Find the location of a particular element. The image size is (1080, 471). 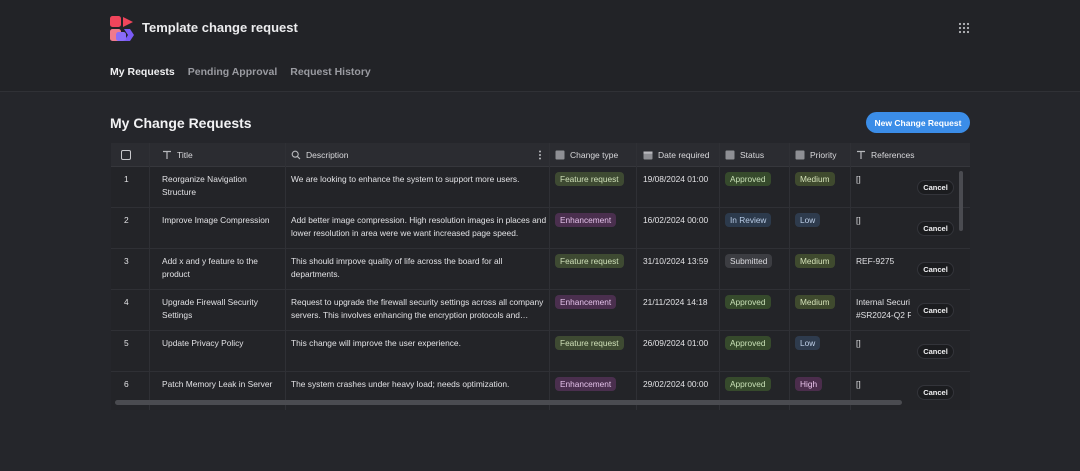

status-badge: Submitted is located at coordinates (749, 261).